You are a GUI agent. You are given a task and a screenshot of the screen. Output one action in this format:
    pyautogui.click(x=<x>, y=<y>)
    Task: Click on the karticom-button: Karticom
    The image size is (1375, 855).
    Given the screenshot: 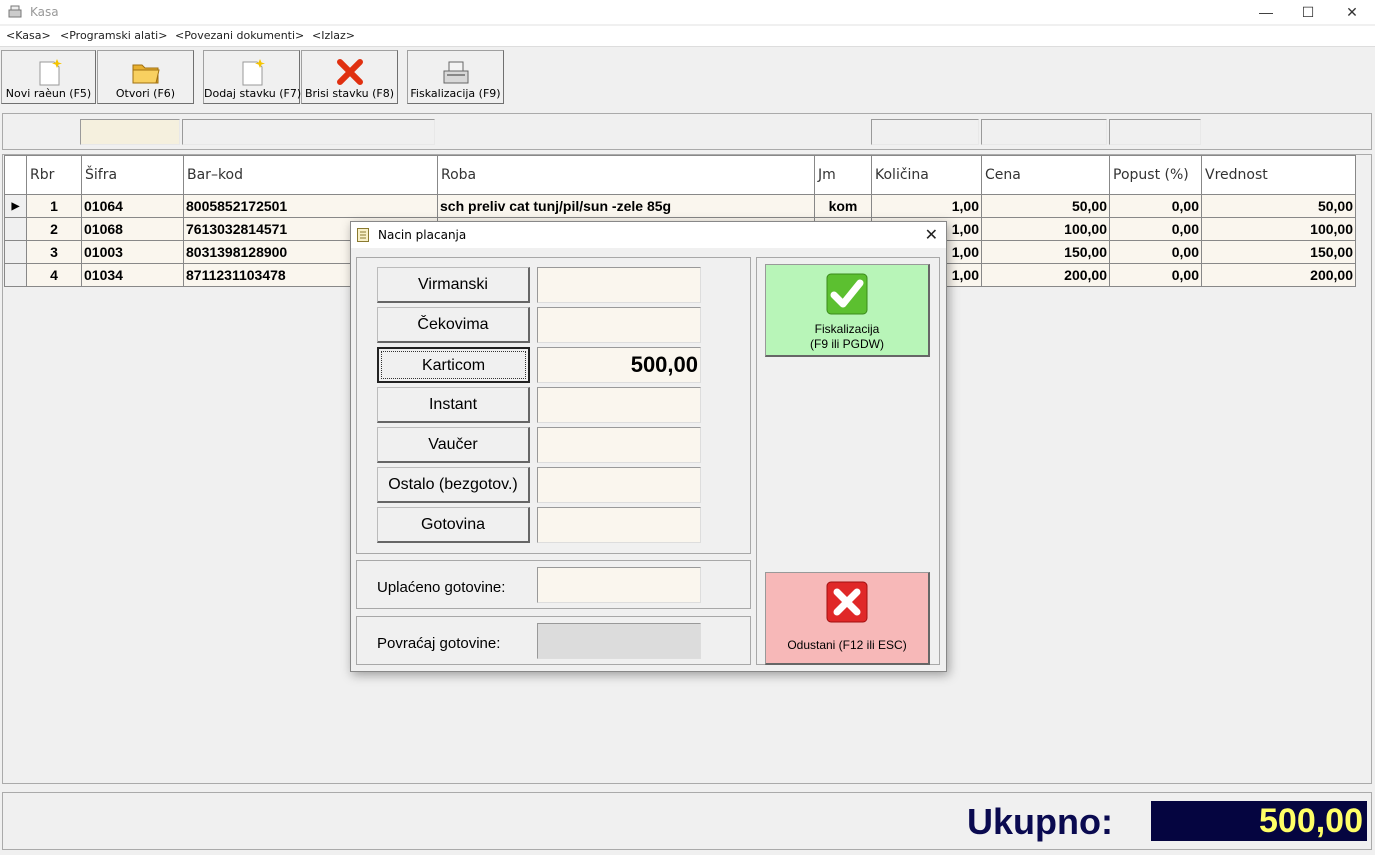 What is the action you would take?
    pyautogui.click(x=453, y=365)
    